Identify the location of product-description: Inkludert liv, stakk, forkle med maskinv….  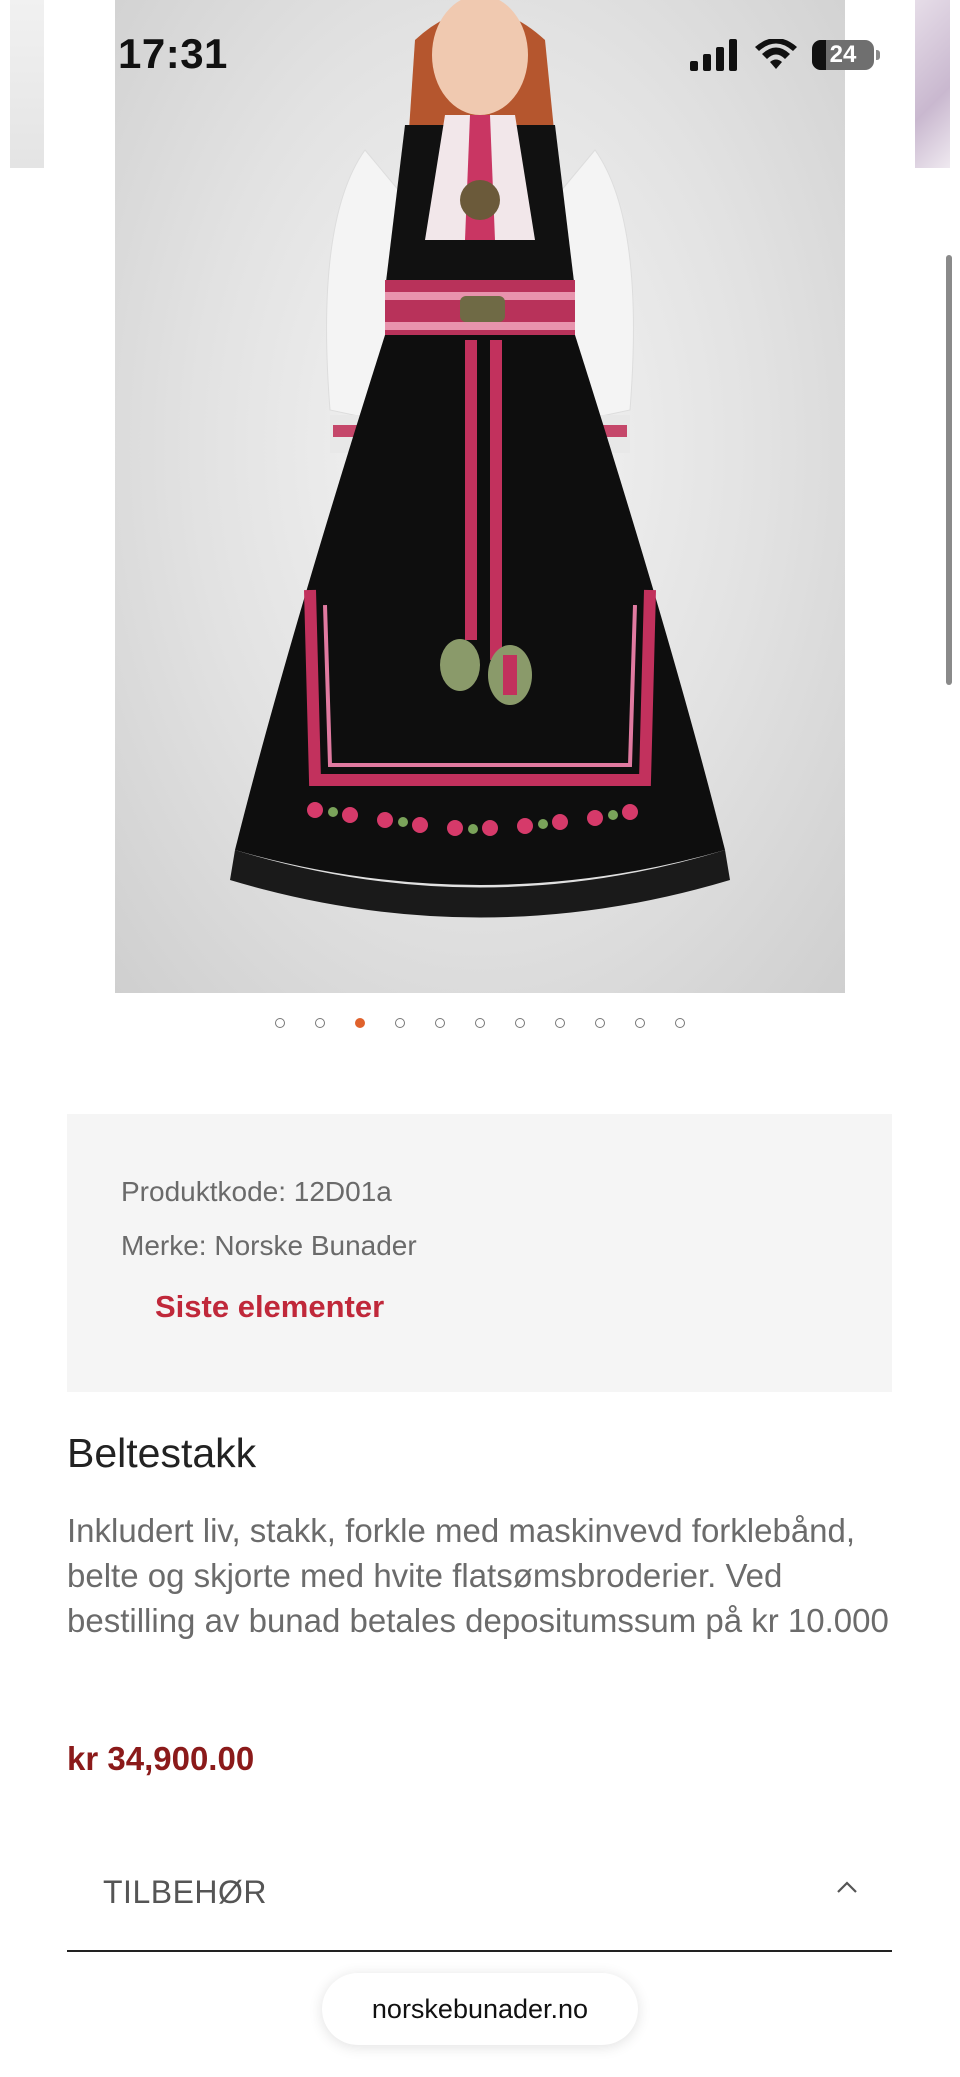
(478, 1575).